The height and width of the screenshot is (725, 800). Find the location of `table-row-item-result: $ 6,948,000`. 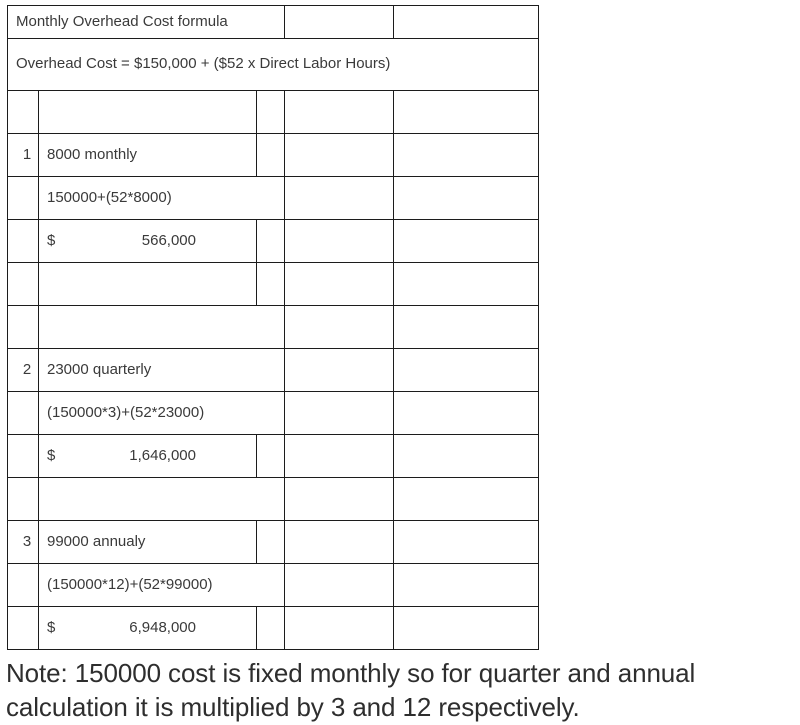

table-row-item-result: $ 6,948,000 is located at coordinates (273, 628).